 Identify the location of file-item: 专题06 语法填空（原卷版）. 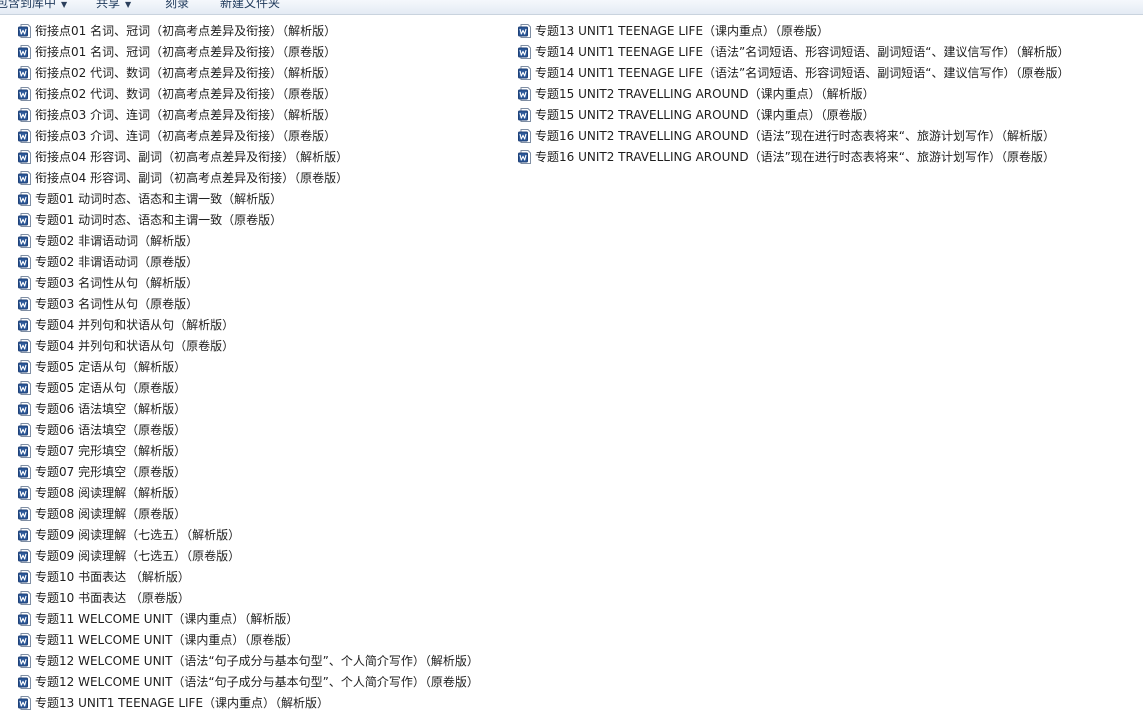
(248, 429).